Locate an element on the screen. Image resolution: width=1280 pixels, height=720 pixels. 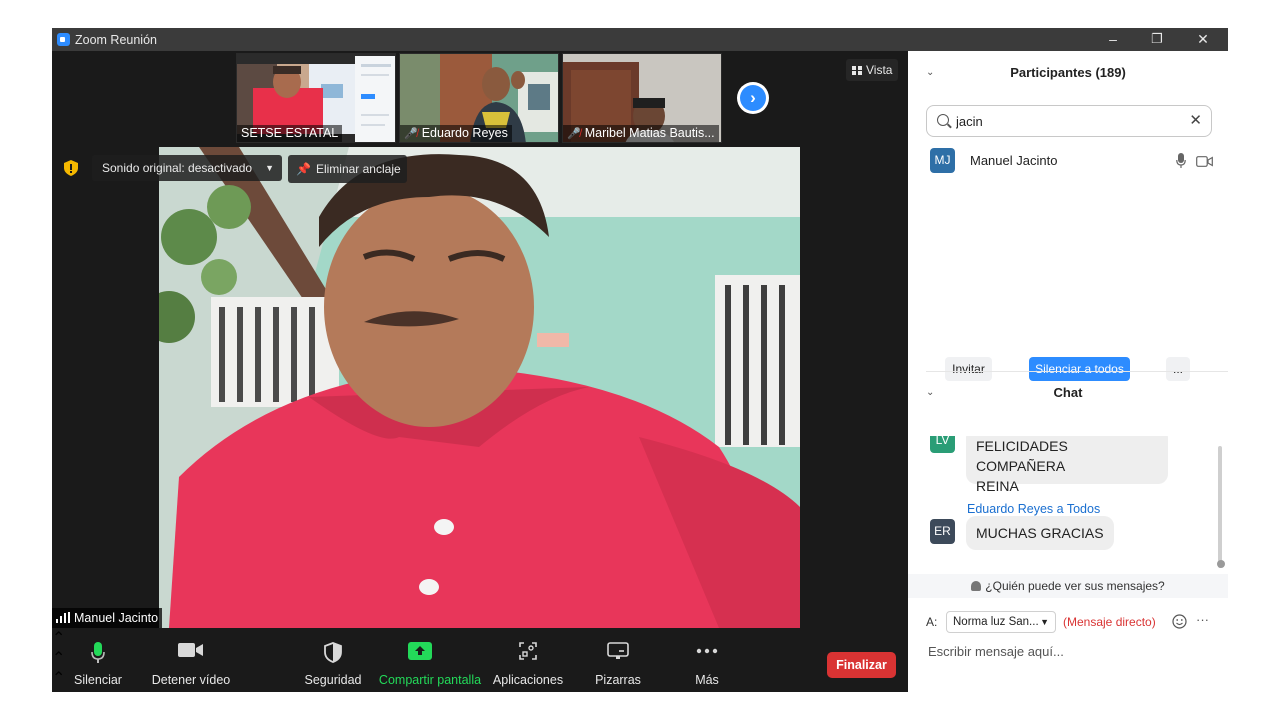
share-screen-button: Compartir pantalla is located at coordinates (430, 660).